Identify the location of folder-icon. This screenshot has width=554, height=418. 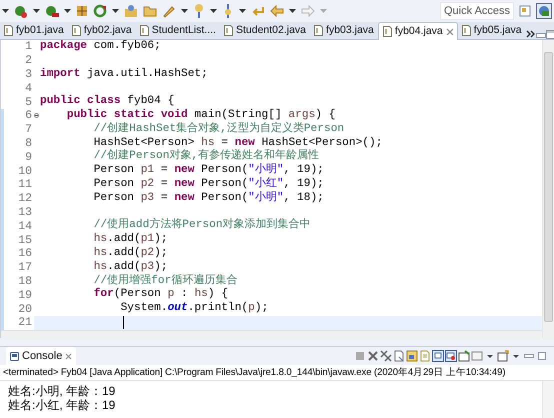
(150, 11).